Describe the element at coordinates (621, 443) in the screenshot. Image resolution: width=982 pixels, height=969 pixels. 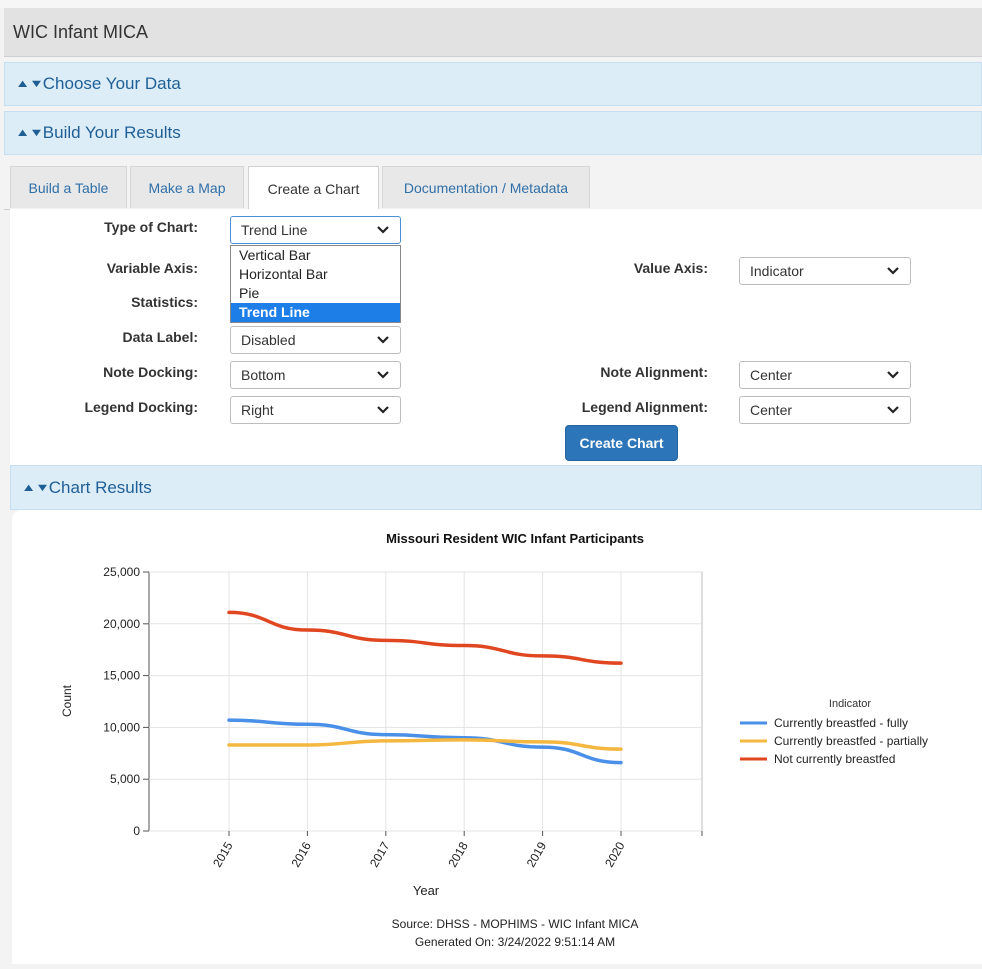
I see `create-chart-button: Create Chart` at that location.